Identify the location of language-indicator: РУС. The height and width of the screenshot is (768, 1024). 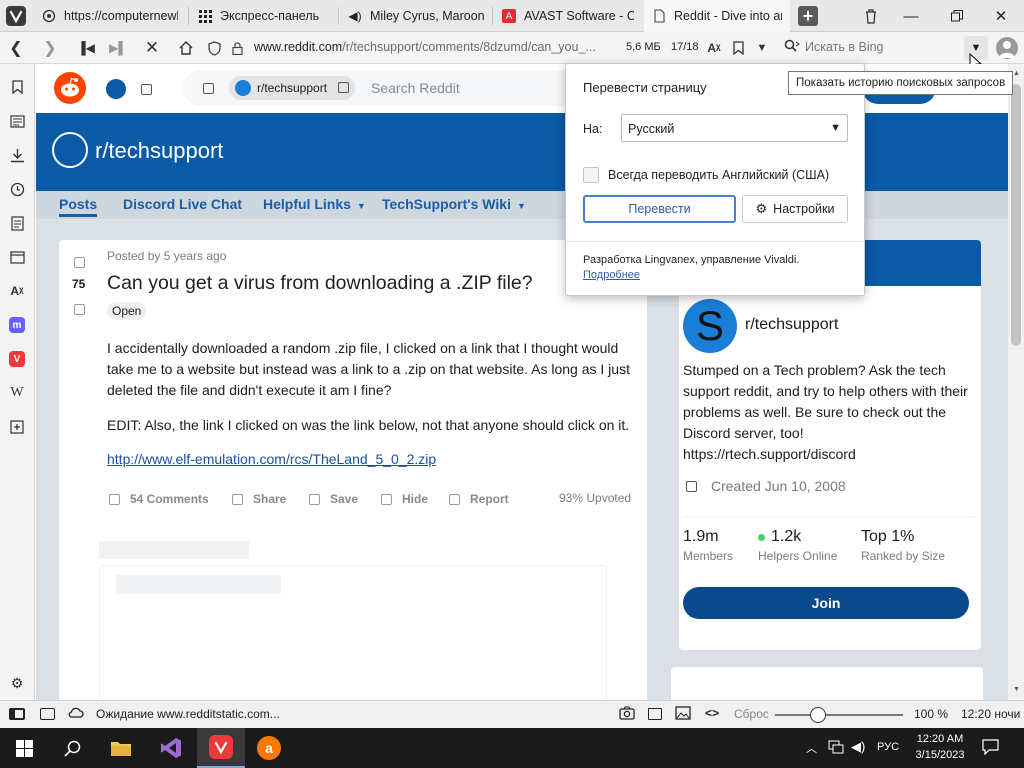
(888, 747).